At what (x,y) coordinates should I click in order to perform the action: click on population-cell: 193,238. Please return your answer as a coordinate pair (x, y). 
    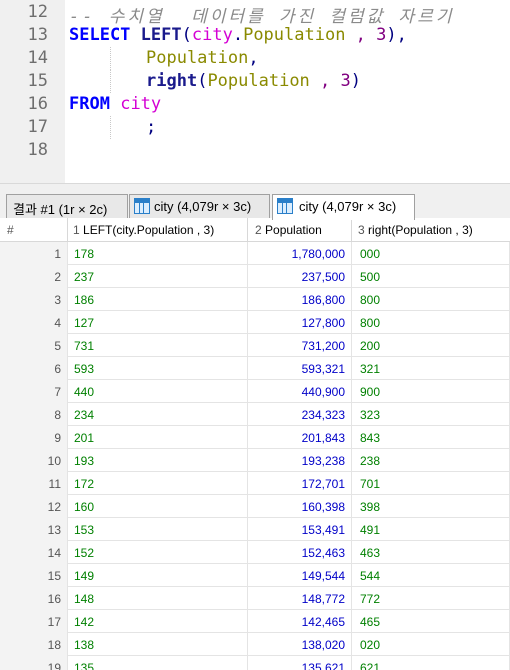
    Looking at the image, I should click on (300, 460).